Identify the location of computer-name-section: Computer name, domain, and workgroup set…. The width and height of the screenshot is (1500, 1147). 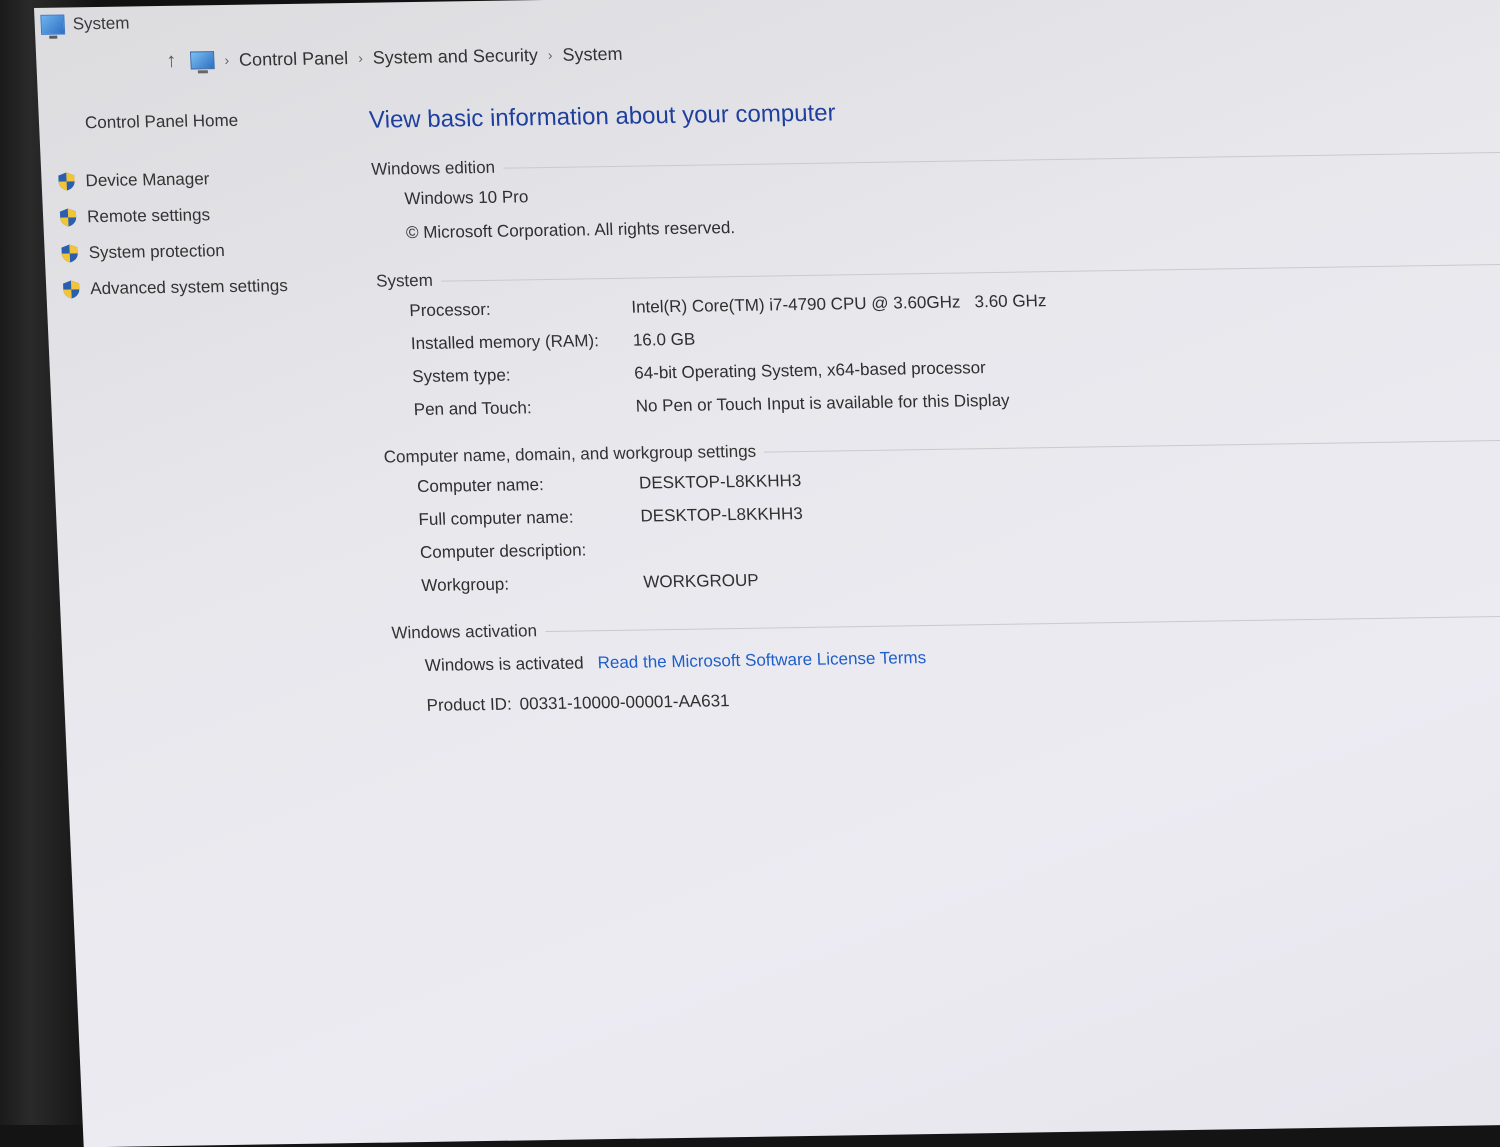
(941, 515).